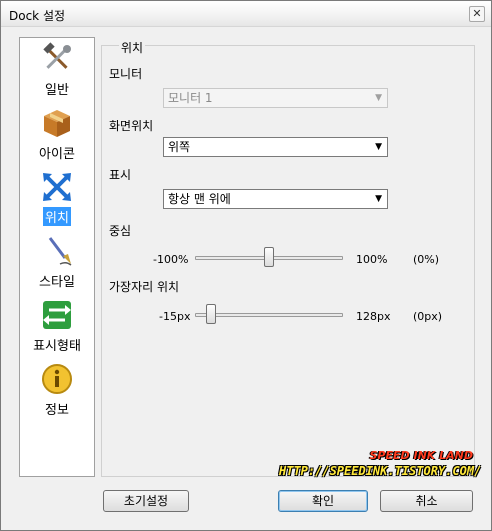 This screenshot has width=492, height=531. I want to click on screen-position-label: 화면위치, so click(131, 126).